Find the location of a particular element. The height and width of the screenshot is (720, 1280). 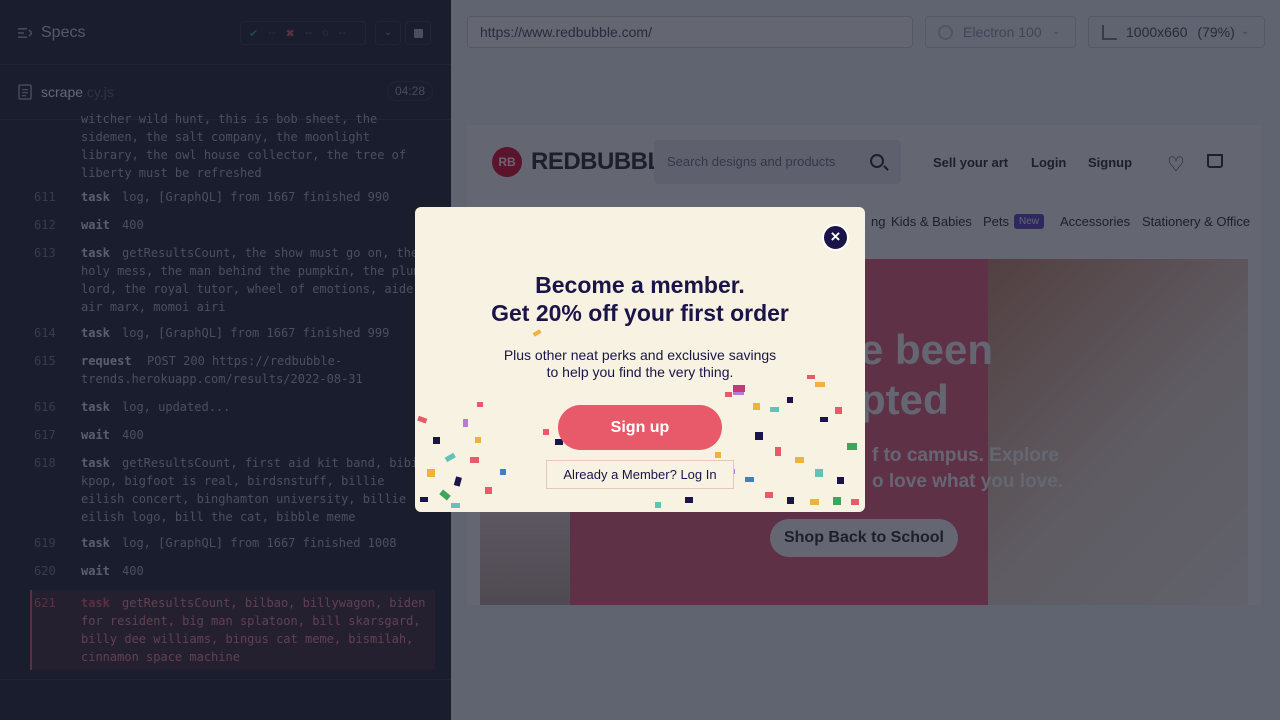

url-input: https://www.redbubble.com/ is located at coordinates (690, 32).